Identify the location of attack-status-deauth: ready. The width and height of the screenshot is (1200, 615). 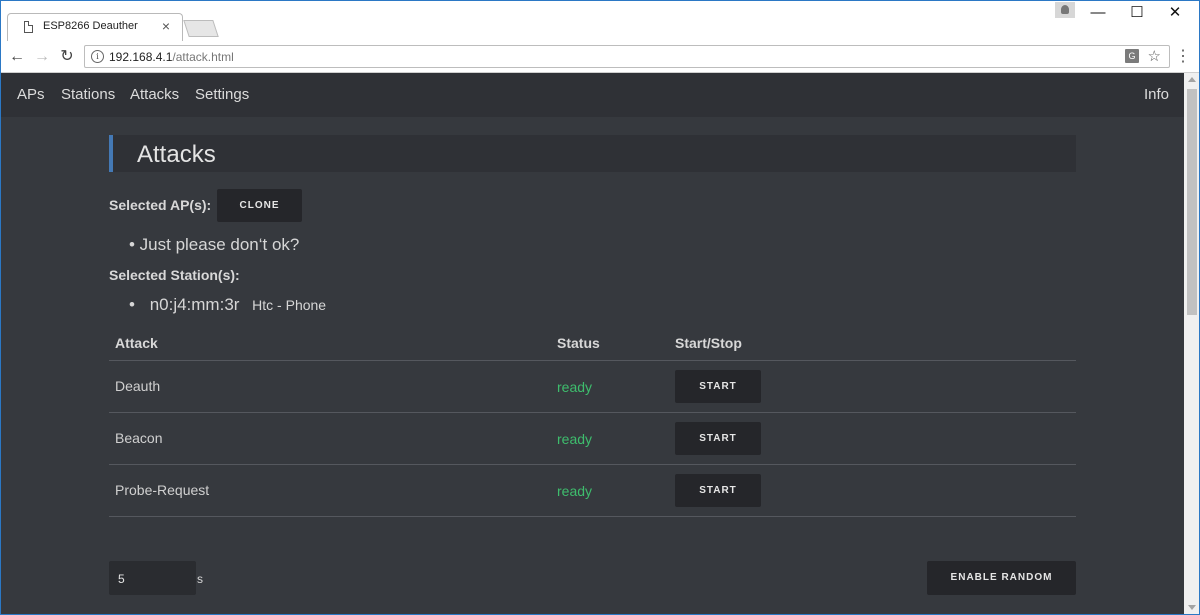
(575, 387).